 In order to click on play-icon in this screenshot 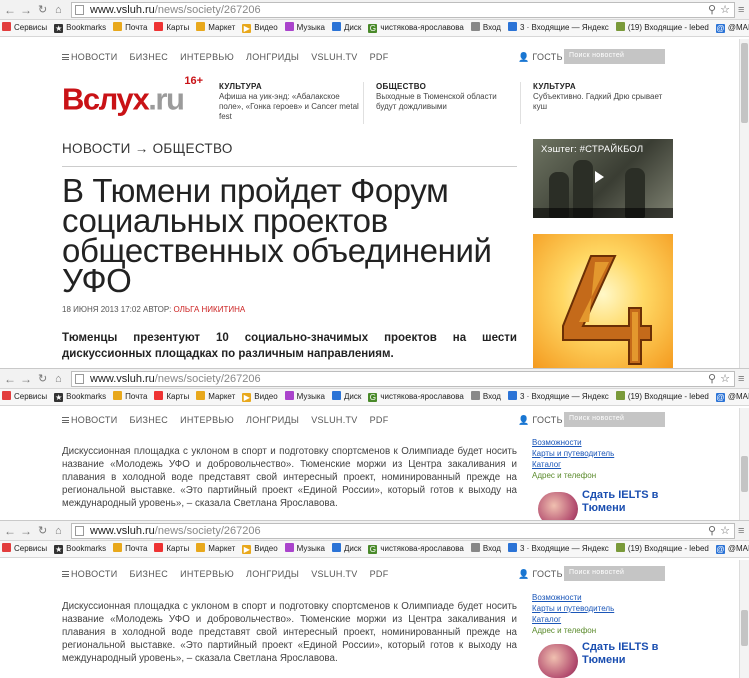, I will do `click(599, 177)`.